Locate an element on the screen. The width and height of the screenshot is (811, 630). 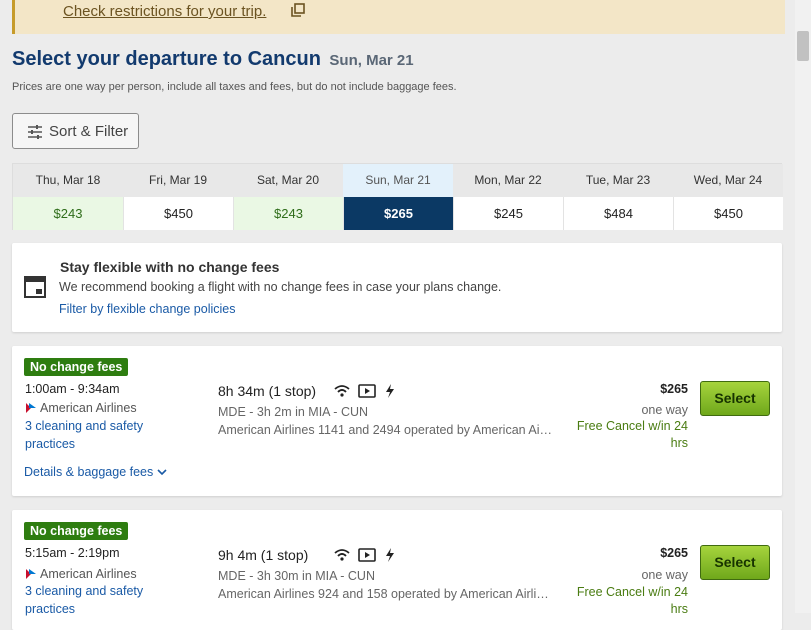
date-option-mar-20: Sat, Mar 20 $243 is located at coordinates (288, 197).